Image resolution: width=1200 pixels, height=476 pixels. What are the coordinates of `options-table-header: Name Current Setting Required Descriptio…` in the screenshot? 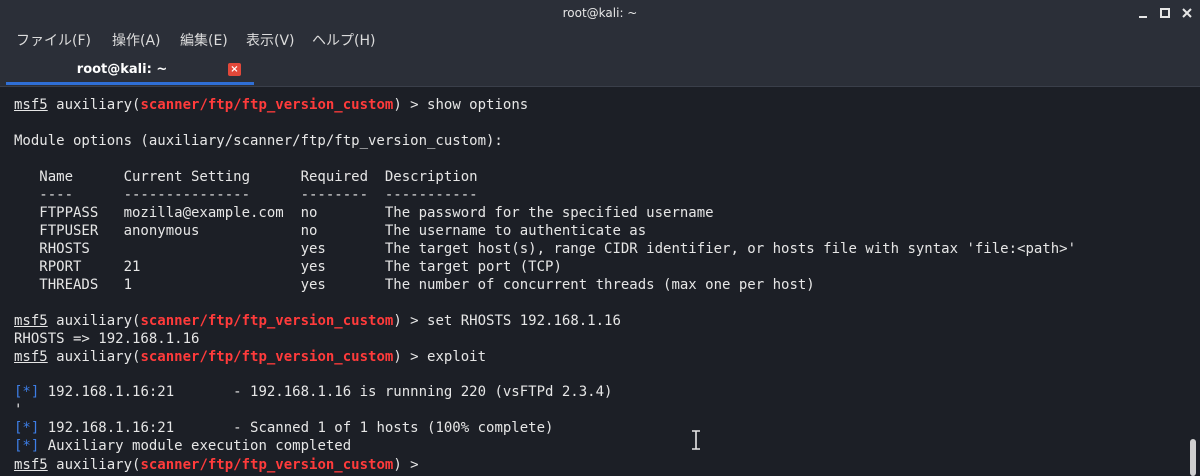 It's located at (246, 177).